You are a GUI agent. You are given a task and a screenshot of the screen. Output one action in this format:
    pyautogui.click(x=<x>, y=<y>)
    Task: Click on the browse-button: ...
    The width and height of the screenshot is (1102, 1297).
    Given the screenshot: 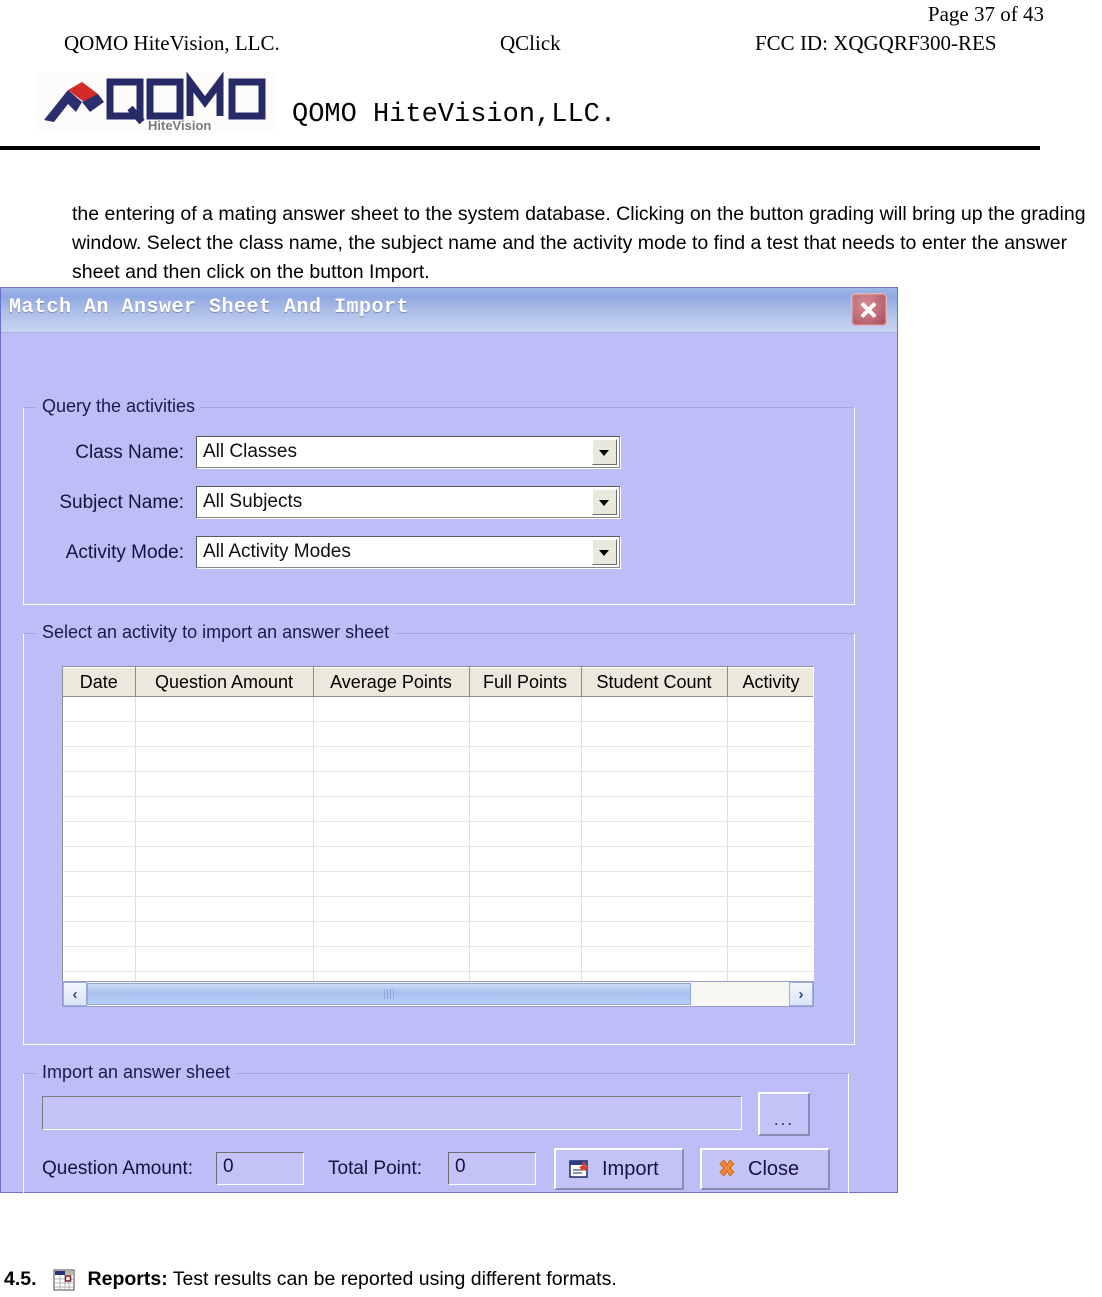 What is the action you would take?
    pyautogui.click(x=784, y=1114)
    